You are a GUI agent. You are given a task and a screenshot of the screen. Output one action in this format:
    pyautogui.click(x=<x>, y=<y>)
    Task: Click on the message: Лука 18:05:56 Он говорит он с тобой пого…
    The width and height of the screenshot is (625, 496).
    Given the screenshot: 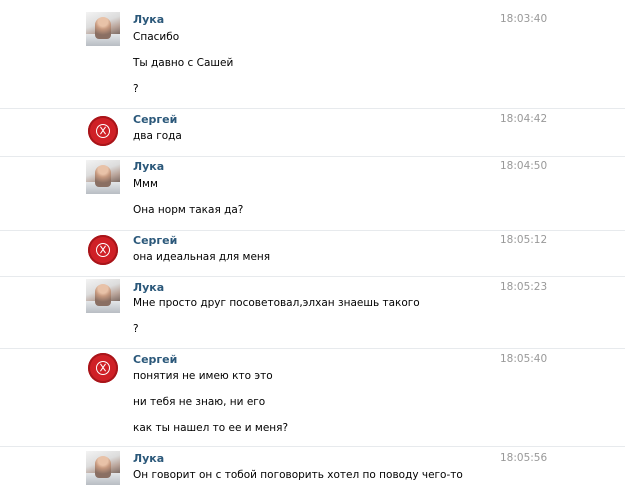 What is the action you would take?
    pyautogui.click(x=312, y=471)
    